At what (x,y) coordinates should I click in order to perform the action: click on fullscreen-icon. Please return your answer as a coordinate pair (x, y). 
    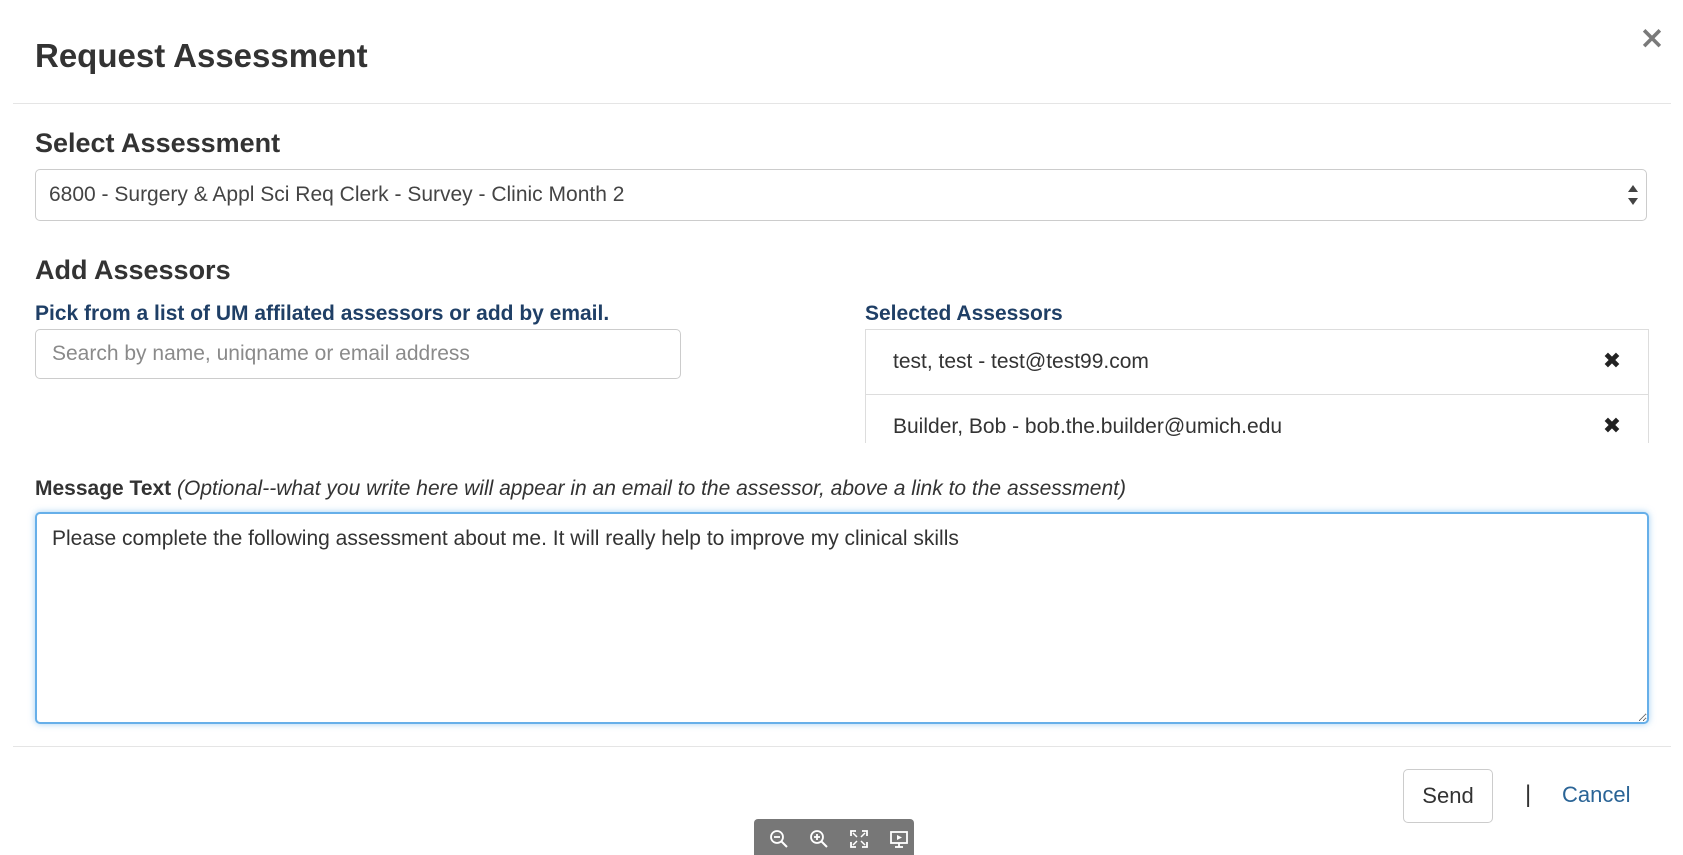
    Looking at the image, I should click on (859, 838).